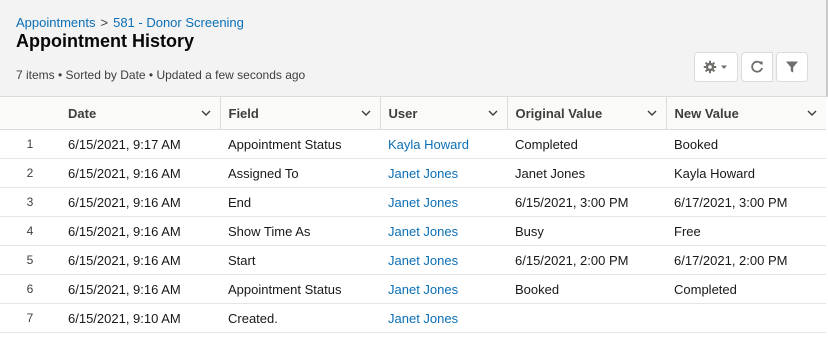 This screenshot has width=828, height=338. Describe the element at coordinates (300, 318) in the screenshot. I see `field-cell: Created.` at that location.